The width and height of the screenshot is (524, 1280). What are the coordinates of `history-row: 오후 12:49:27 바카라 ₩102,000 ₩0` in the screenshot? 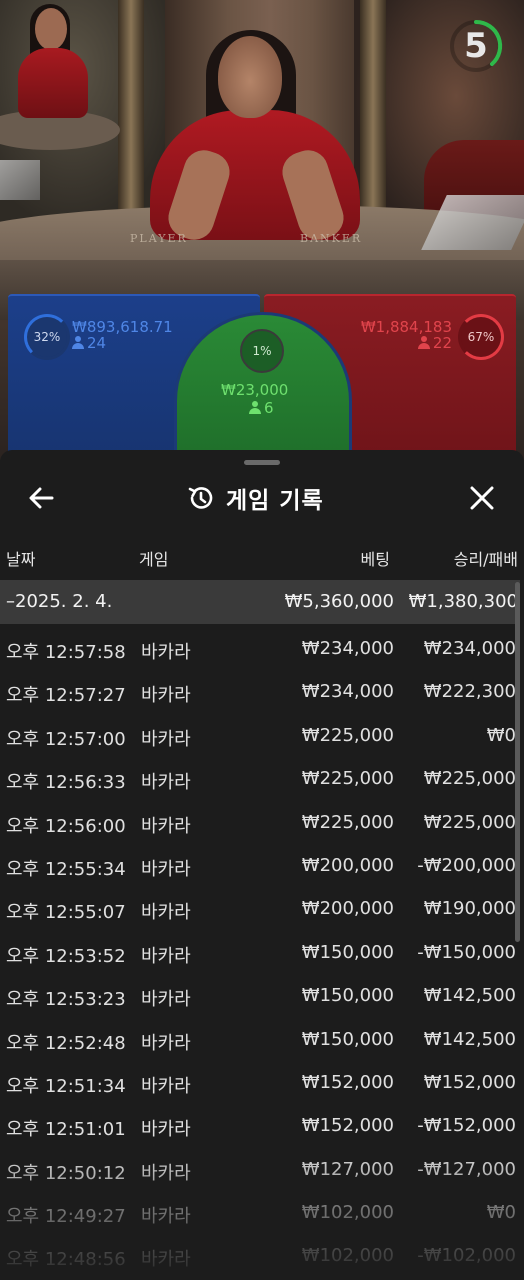 It's located at (260, 1213).